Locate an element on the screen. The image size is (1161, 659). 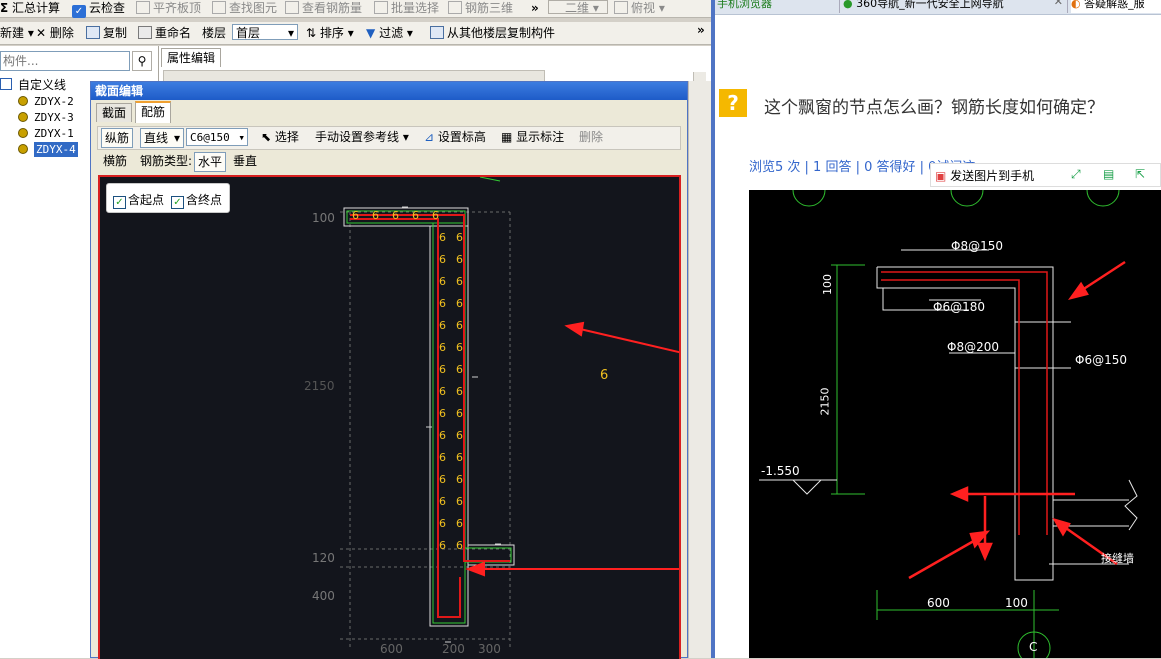
search-icon: ⚲ is located at coordinates (142, 61).